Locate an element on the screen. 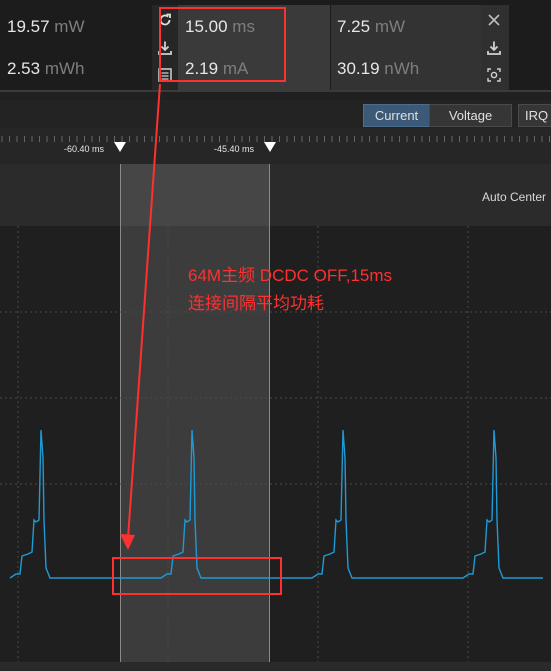 The width and height of the screenshot is (551, 671). arrow-head-icon is located at coordinates (127, 542).